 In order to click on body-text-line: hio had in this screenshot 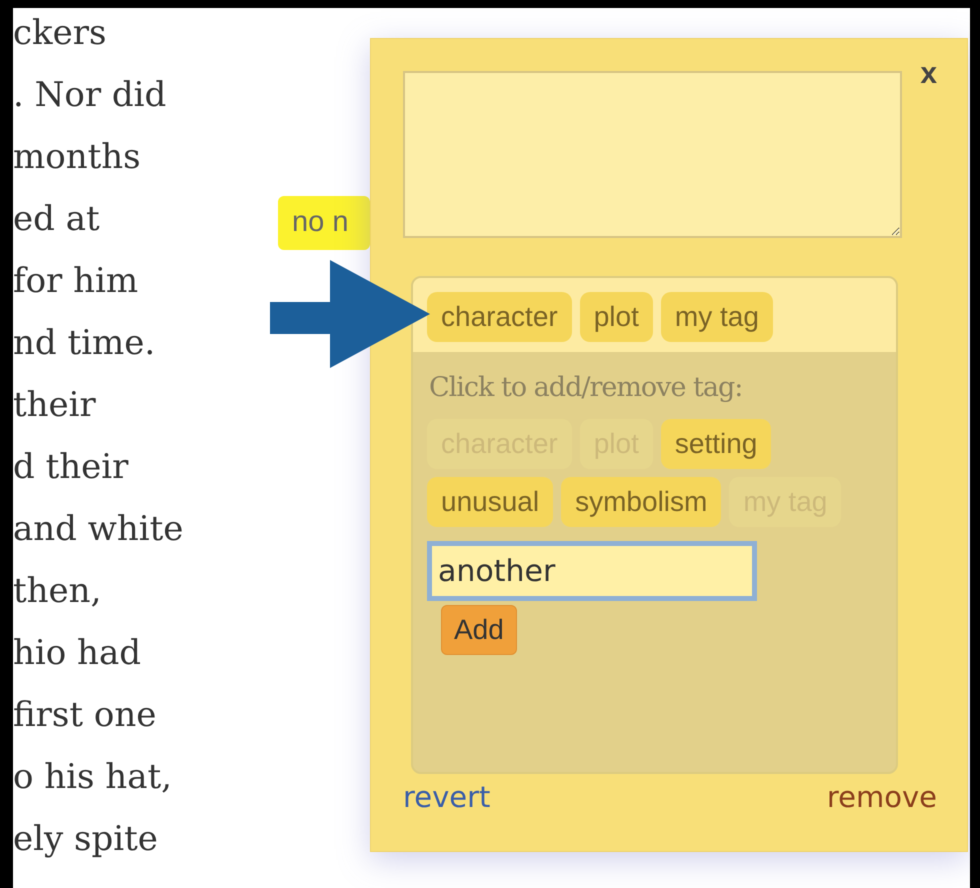, I will do `click(77, 653)`.